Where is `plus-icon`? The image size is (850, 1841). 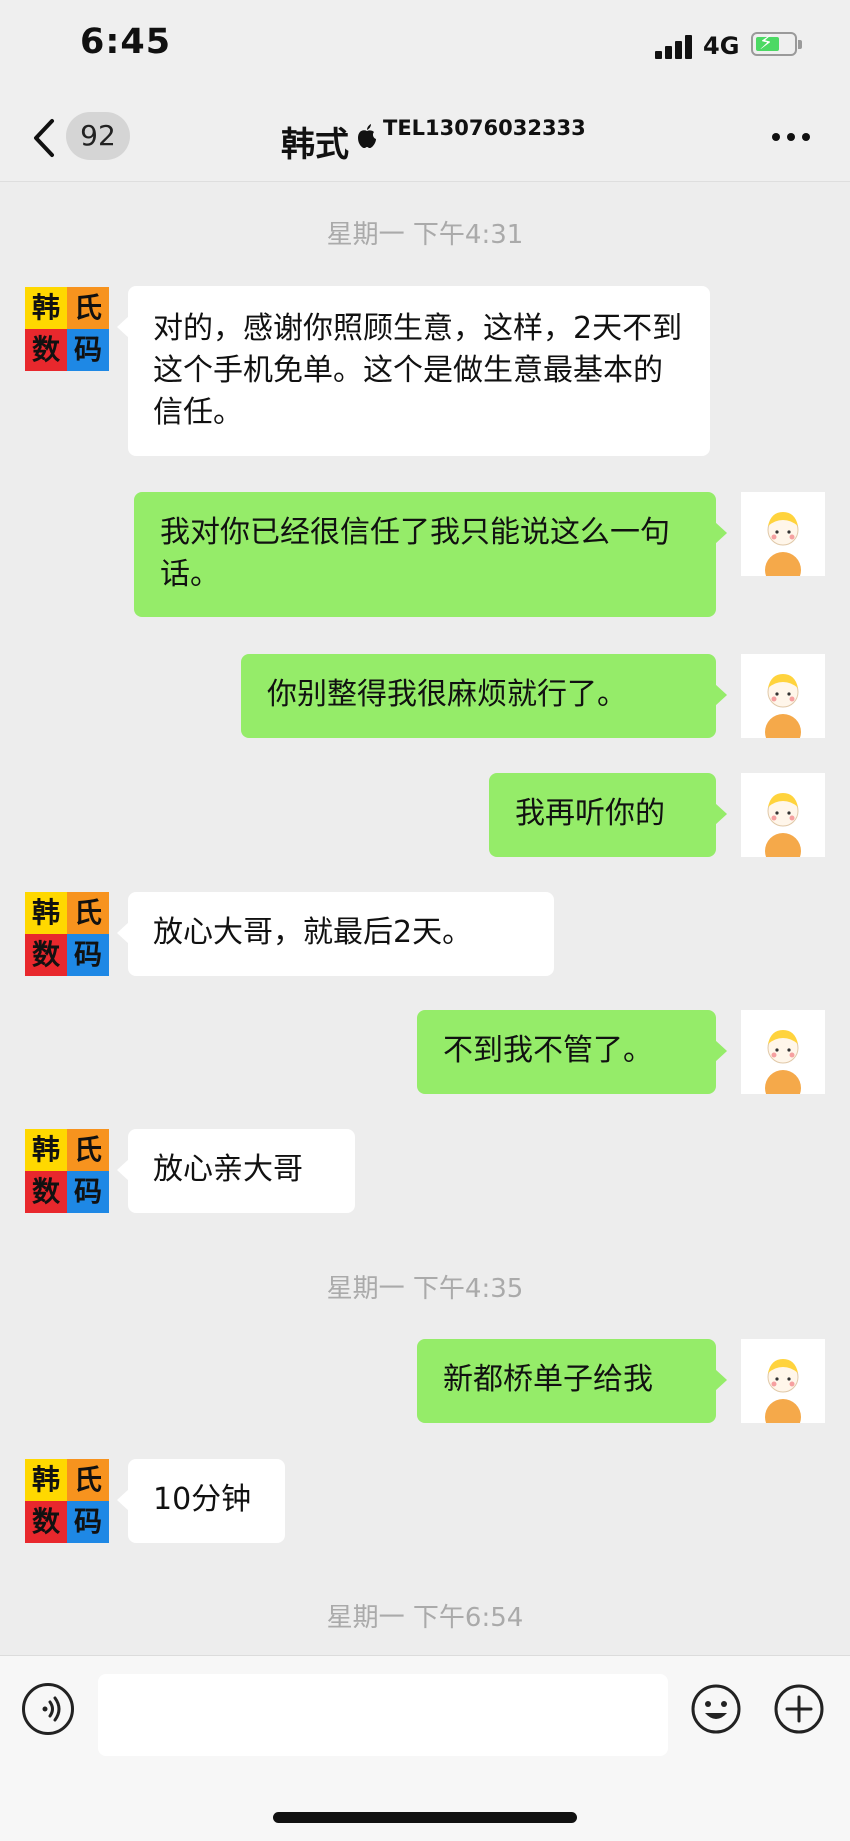 plus-icon is located at coordinates (799, 1709).